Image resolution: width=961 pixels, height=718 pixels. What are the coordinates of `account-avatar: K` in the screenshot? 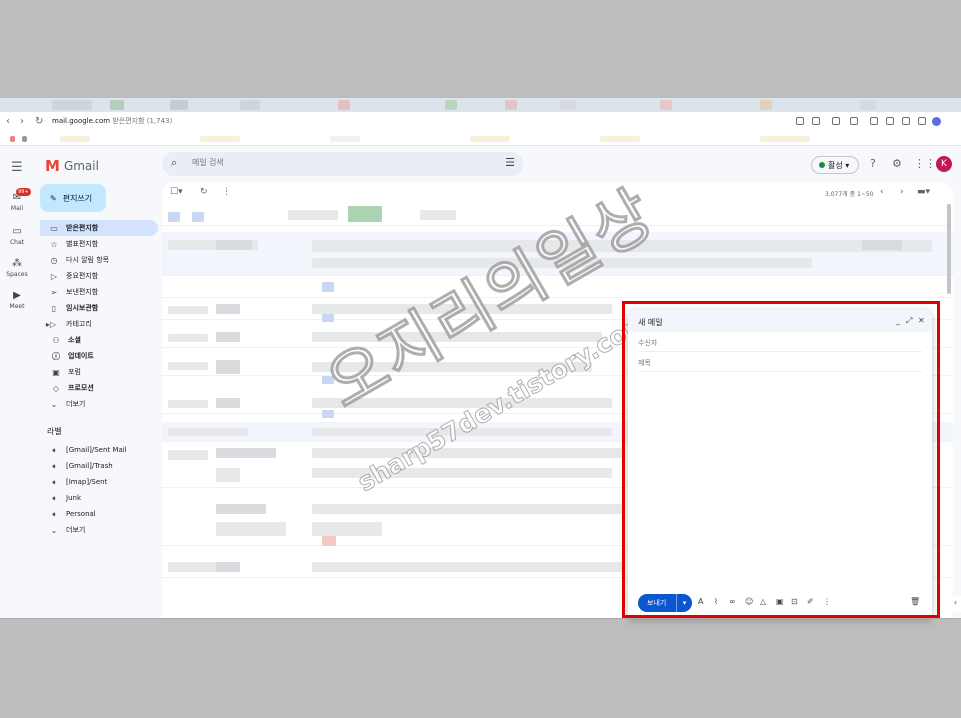 It's located at (944, 164).